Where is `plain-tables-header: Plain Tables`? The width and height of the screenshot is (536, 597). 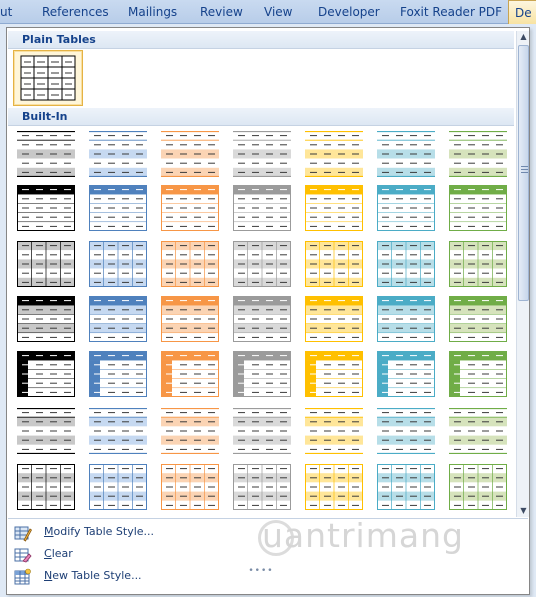
plain-tables-header: Plain Tables is located at coordinates (261, 40).